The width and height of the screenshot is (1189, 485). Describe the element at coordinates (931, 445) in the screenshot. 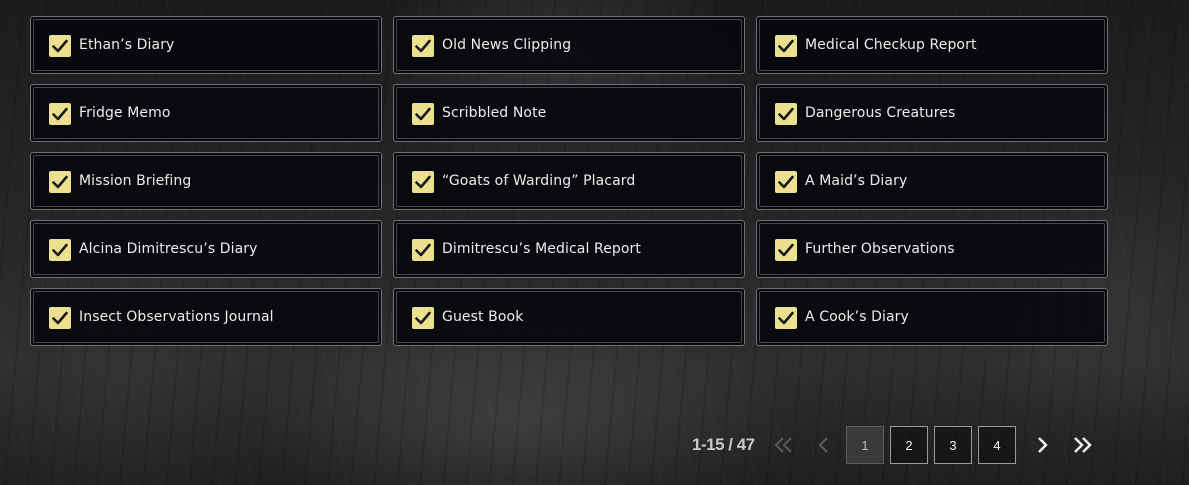

I see `page-numbers: 1 2 3 4` at that location.